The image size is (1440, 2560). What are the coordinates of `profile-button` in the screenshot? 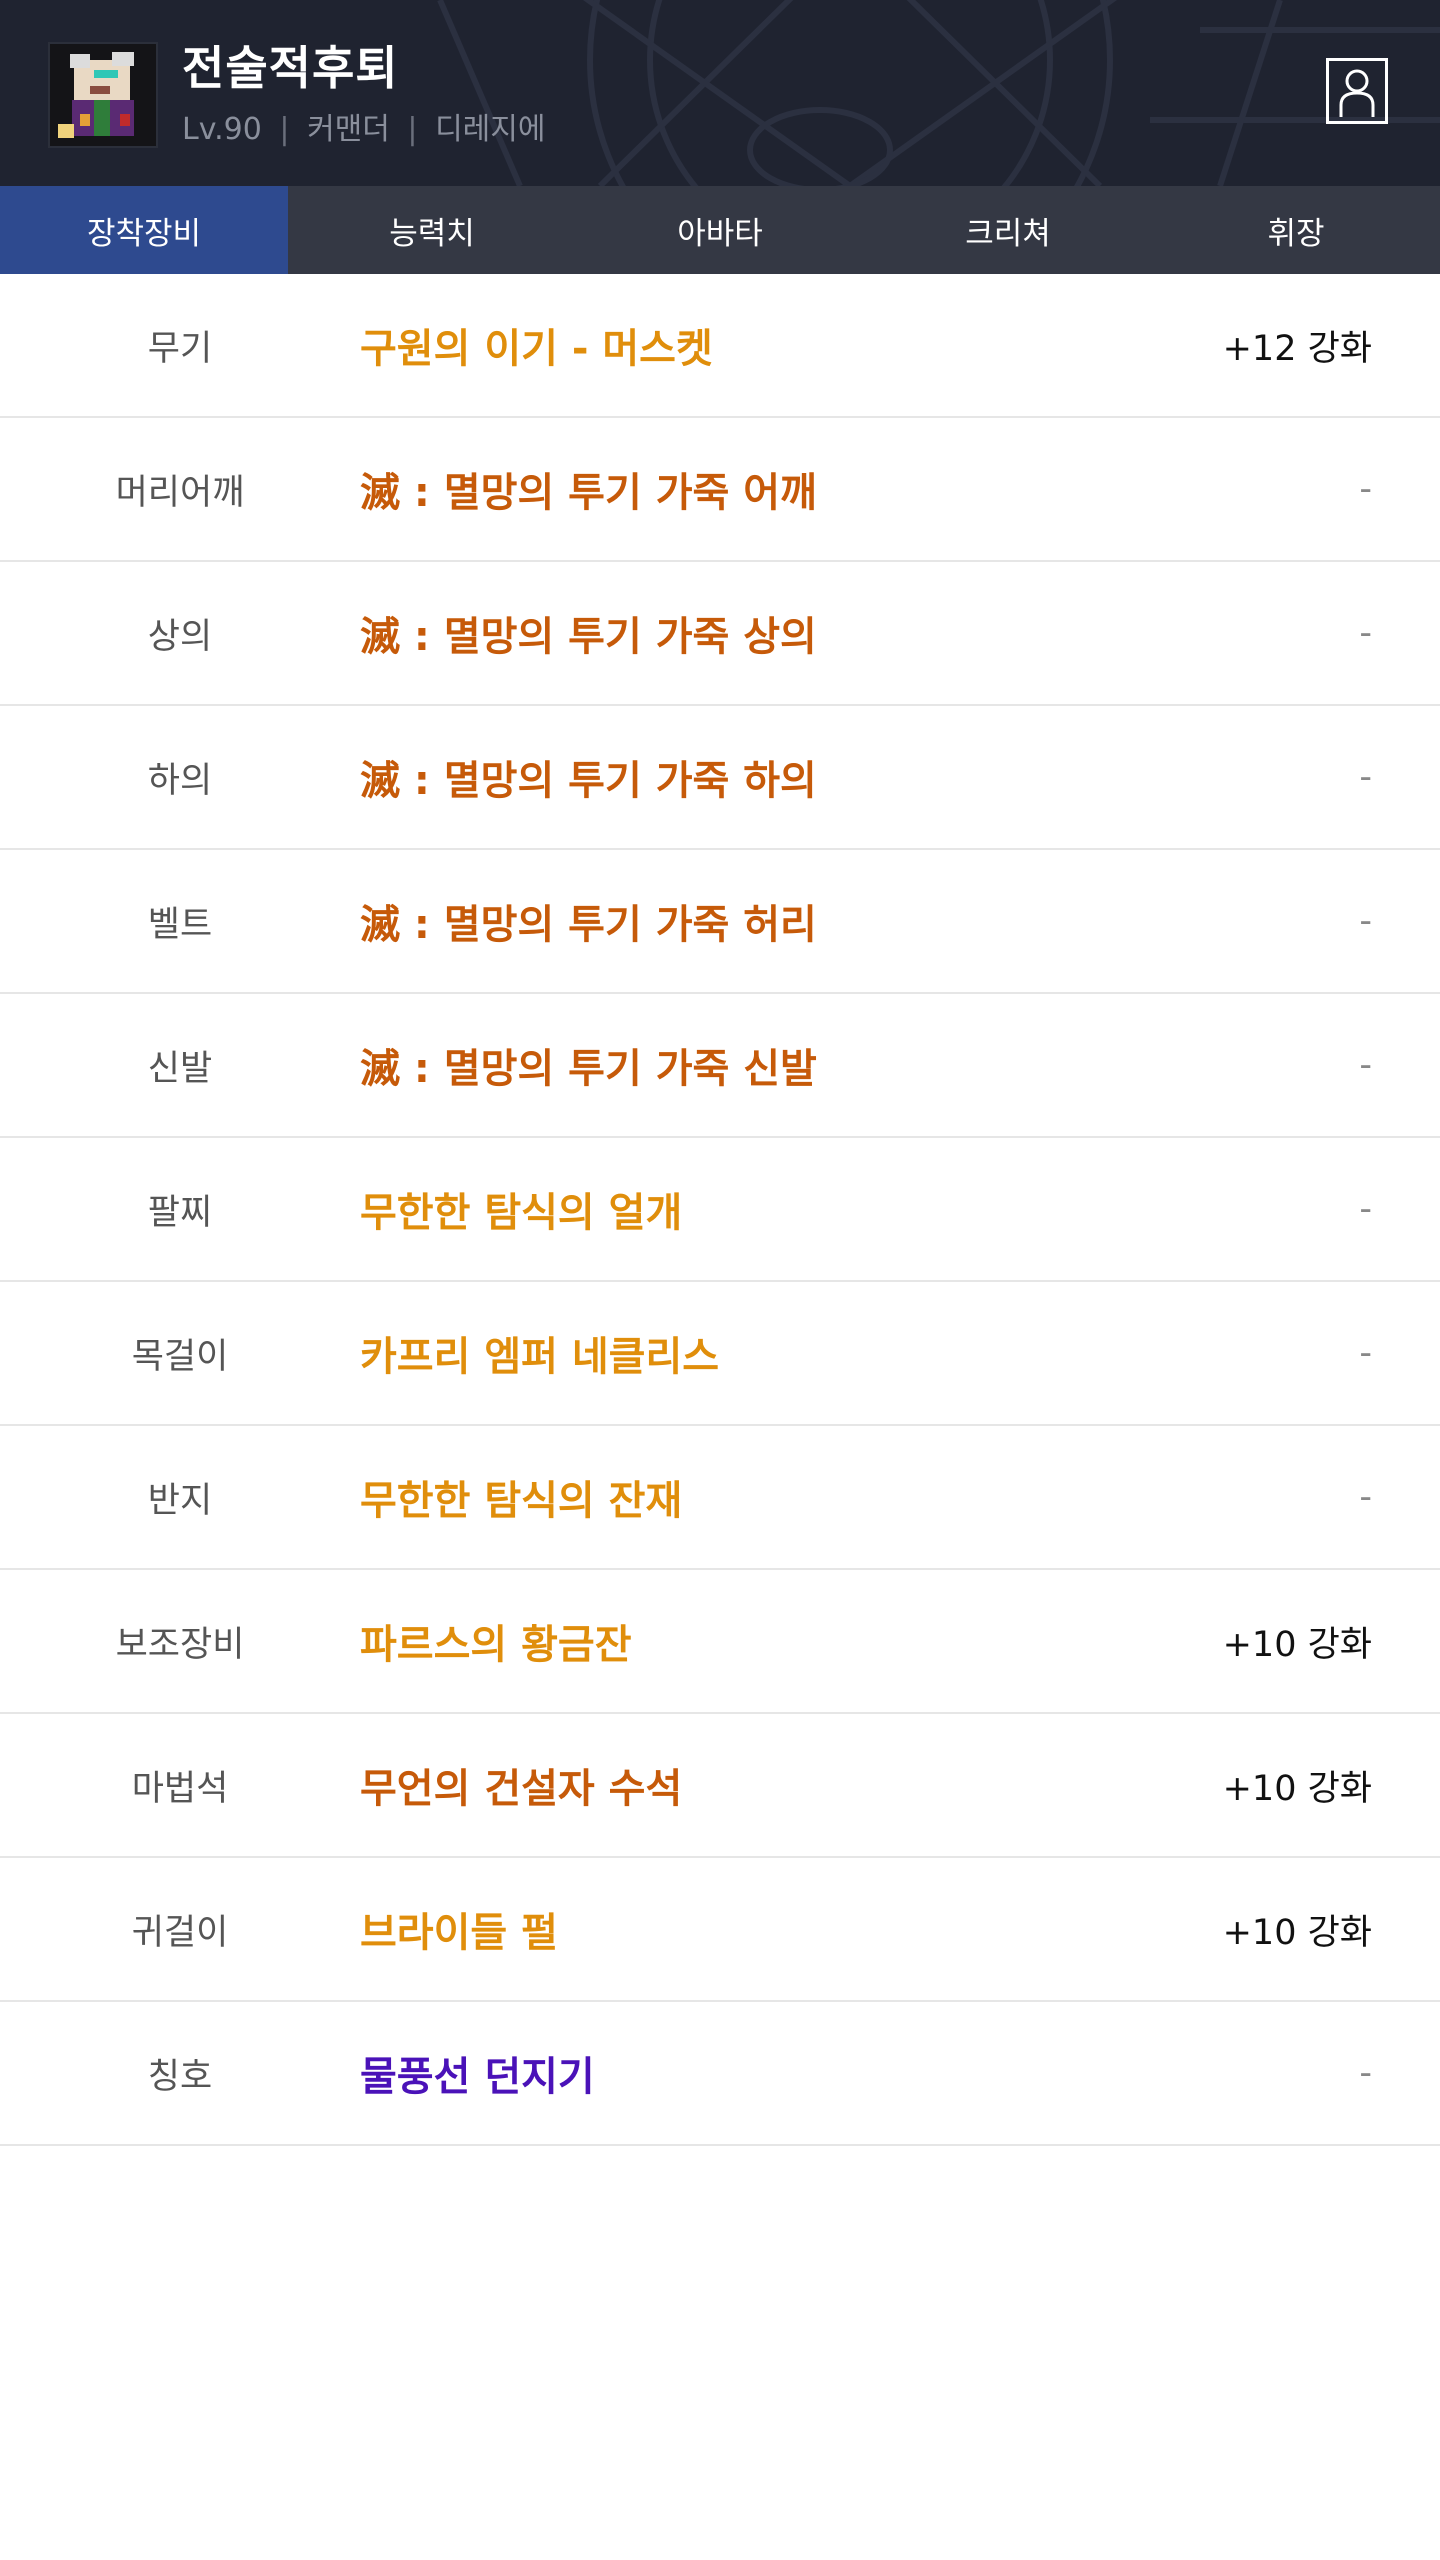 It's located at (1357, 91).